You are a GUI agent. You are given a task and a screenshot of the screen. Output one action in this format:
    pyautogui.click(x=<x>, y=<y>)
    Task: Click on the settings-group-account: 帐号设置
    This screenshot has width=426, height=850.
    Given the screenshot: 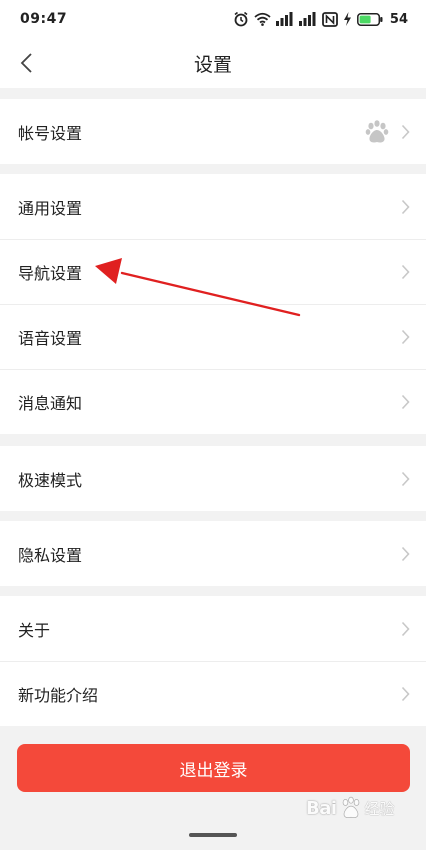 What is the action you would take?
    pyautogui.click(x=213, y=131)
    